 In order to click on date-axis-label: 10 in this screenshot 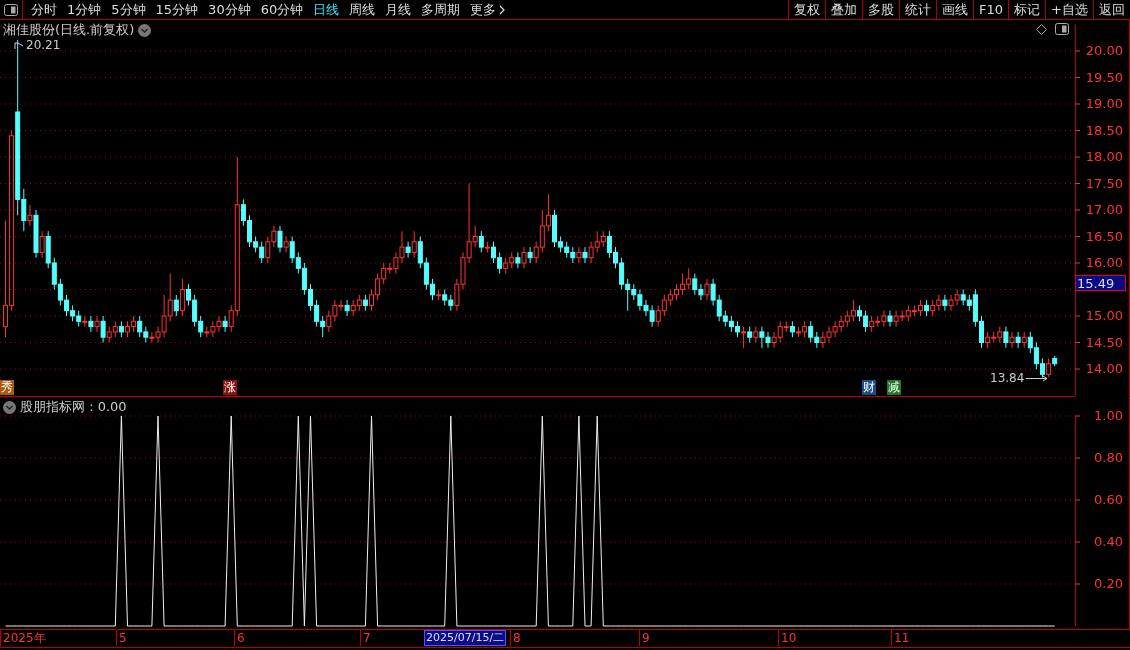, I will do `click(787, 638)`.